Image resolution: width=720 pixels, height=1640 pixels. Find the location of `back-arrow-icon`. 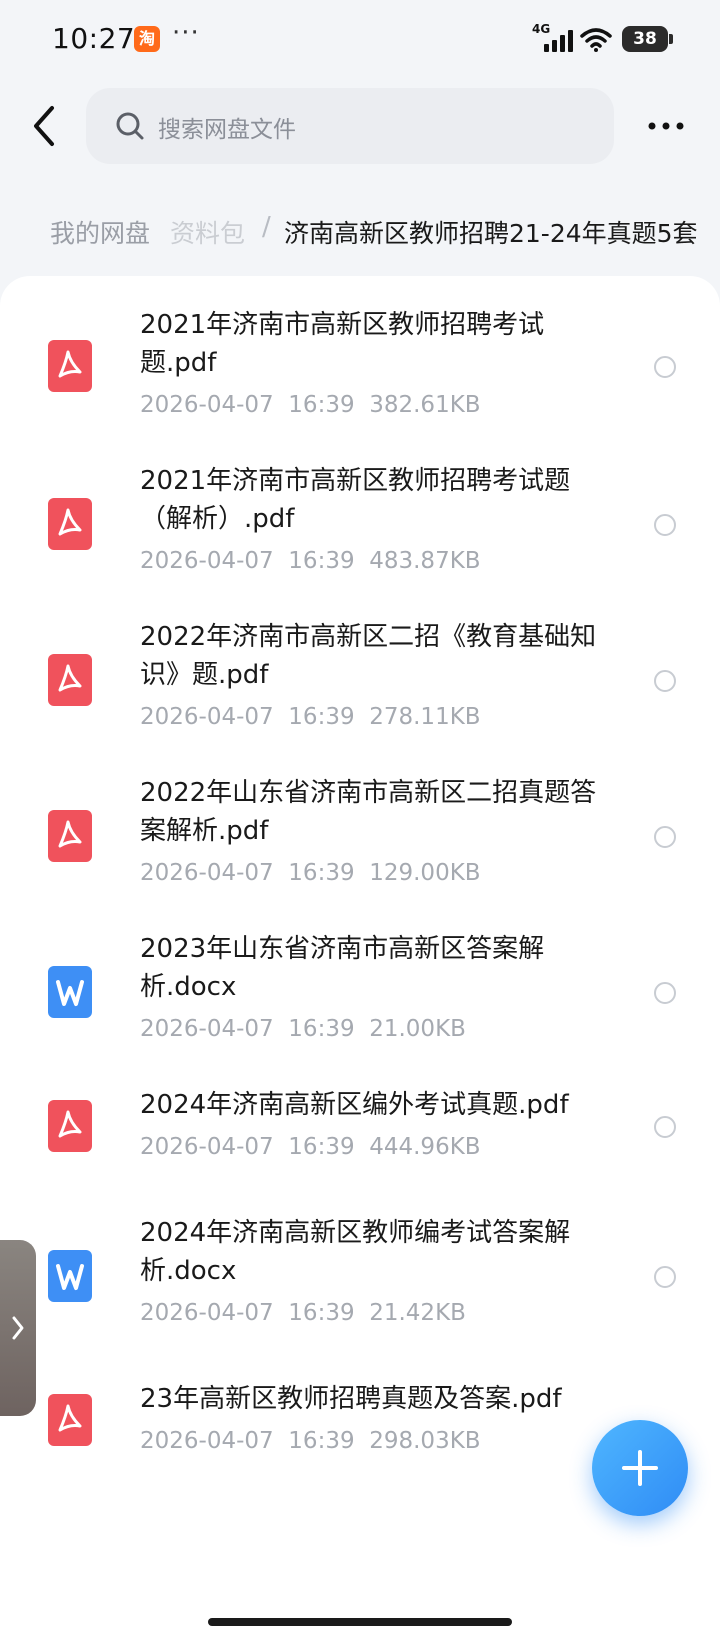

back-arrow-icon is located at coordinates (45, 126).